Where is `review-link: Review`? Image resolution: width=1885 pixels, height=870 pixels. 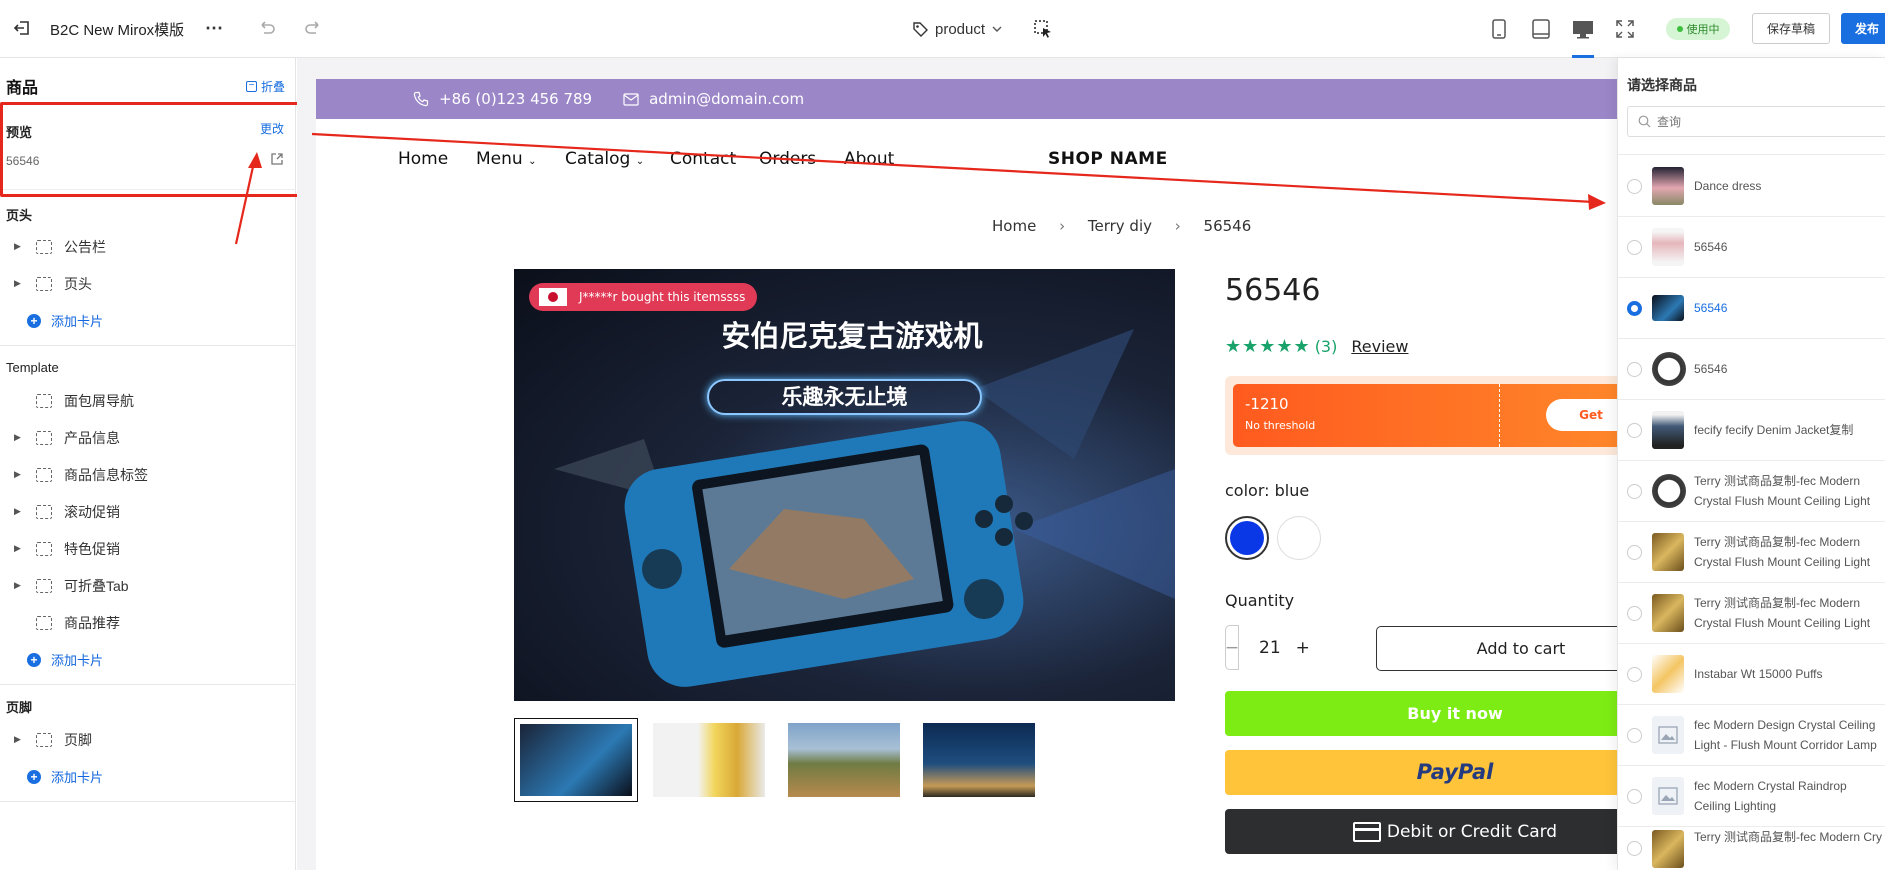
review-link: Review is located at coordinates (1379, 346).